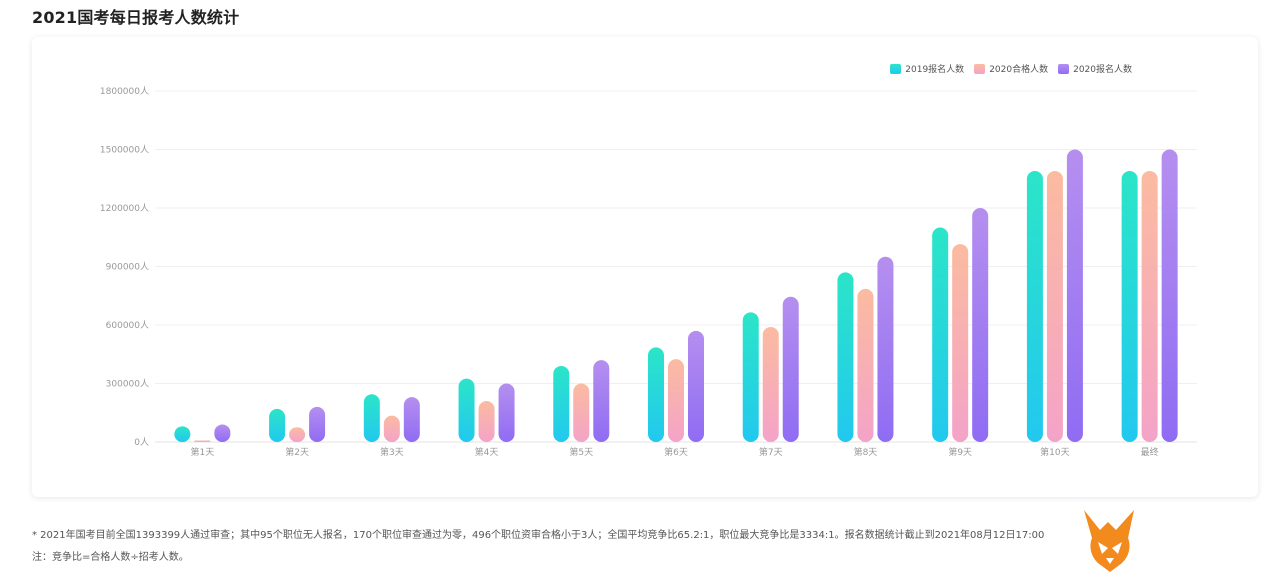  Describe the element at coordinates (124, 91) in the screenshot. I see `y-tick-label: 1800000人` at that location.